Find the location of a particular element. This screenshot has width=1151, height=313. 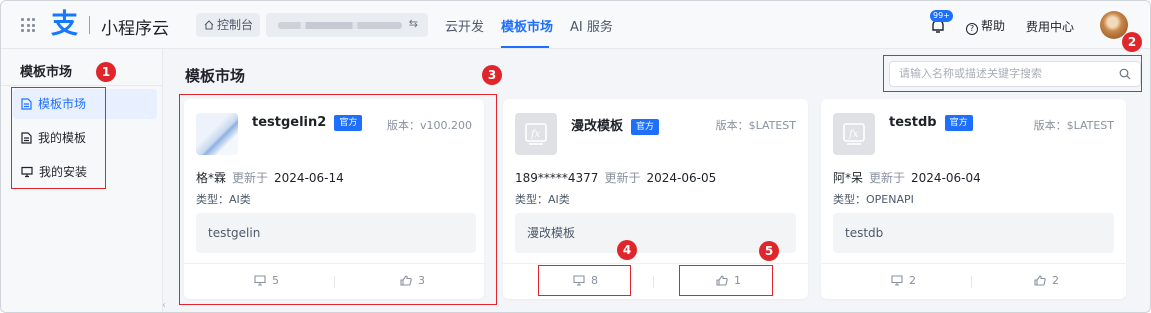

search-icon is located at coordinates (1125, 74).